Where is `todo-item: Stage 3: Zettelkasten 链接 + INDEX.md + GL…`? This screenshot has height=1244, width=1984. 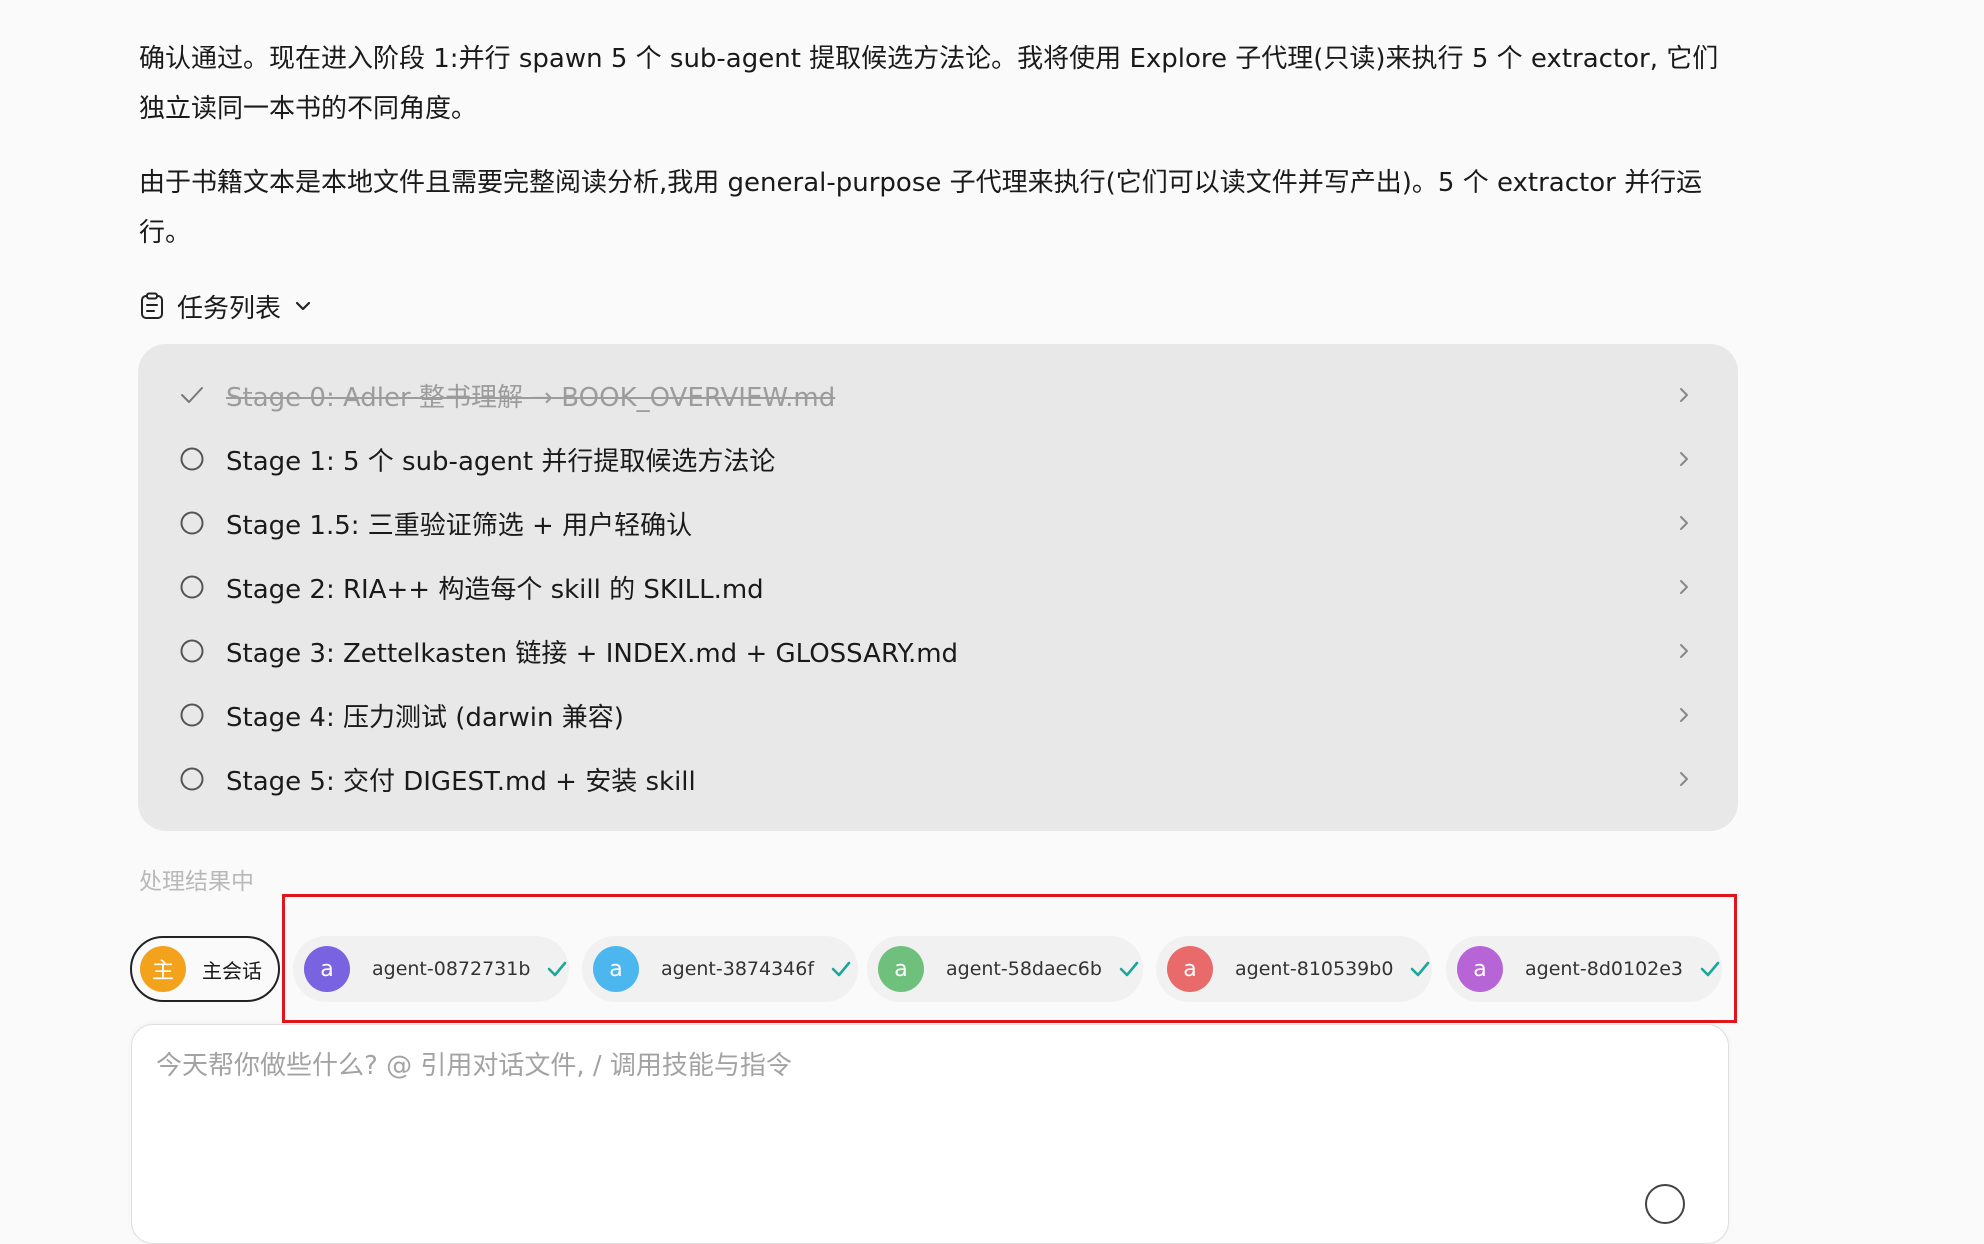 todo-item: Stage 3: Zettelkasten 链接 + INDEX.md + GL… is located at coordinates (938, 651).